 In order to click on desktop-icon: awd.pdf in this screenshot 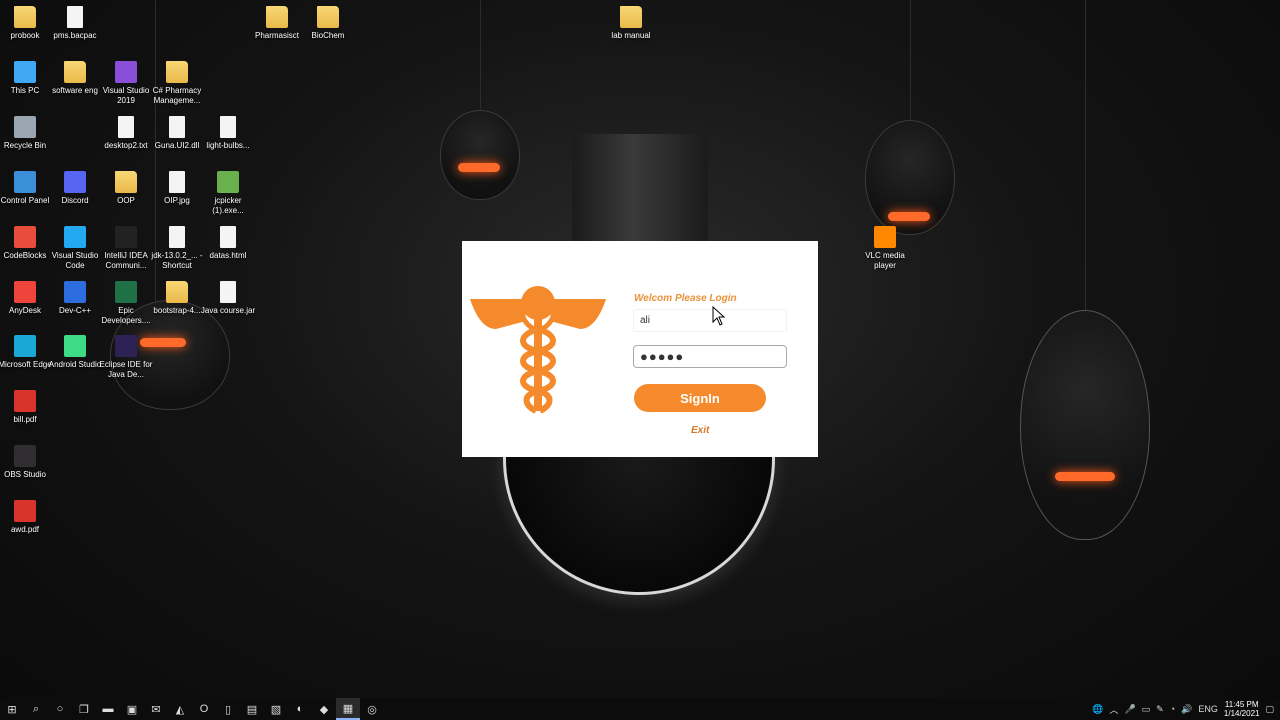, I will do `click(26, 517)`.